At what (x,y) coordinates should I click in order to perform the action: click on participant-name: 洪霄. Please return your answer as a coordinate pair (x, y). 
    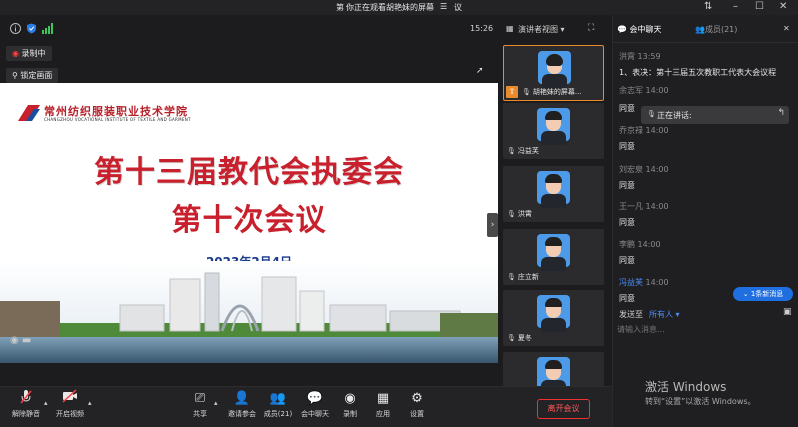
    Looking at the image, I should click on (524, 214).